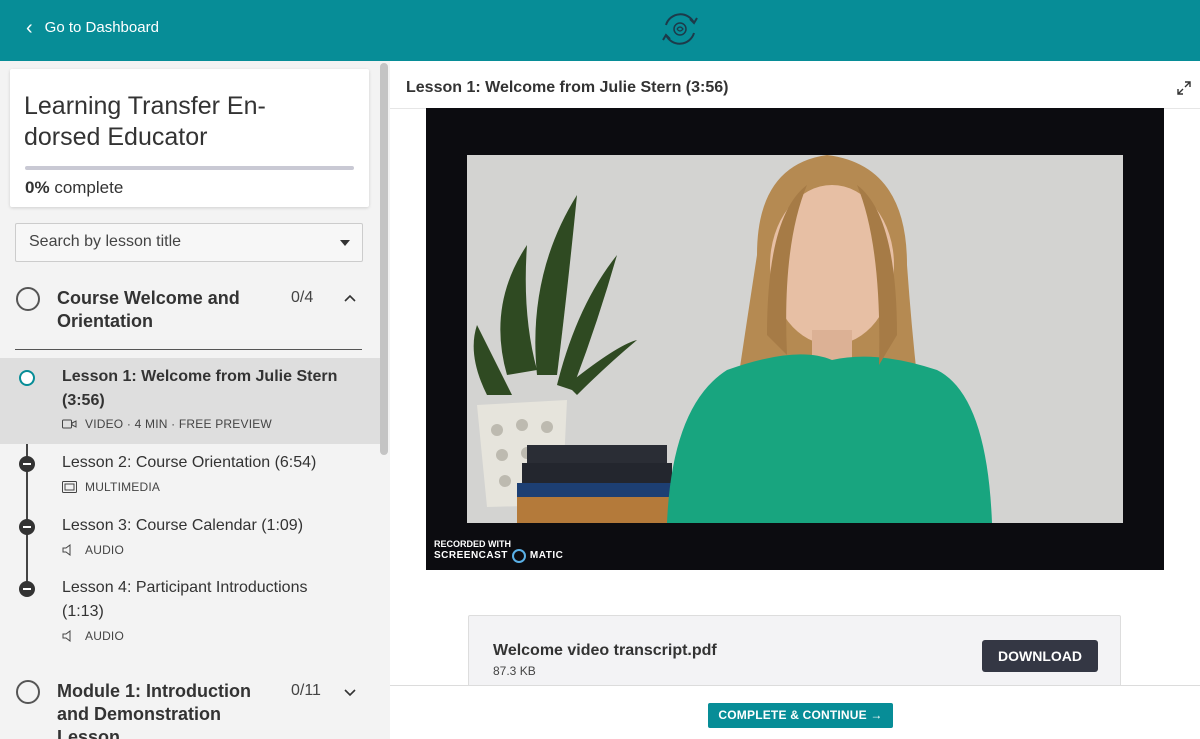 The height and width of the screenshot is (739, 1200). Describe the element at coordinates (605, 650) in the screenshot. I see `attachment-name: Welcome video transcript.pdf` at that location.